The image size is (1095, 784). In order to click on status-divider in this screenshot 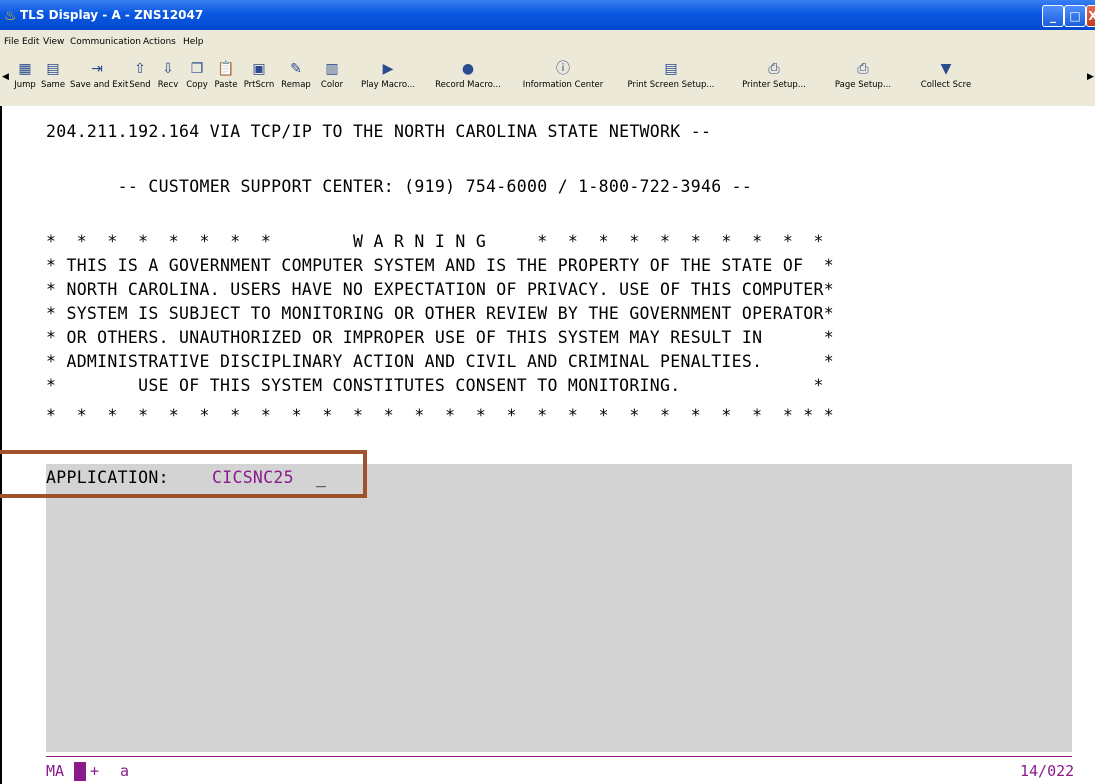, I will do `click(559, 756)`.